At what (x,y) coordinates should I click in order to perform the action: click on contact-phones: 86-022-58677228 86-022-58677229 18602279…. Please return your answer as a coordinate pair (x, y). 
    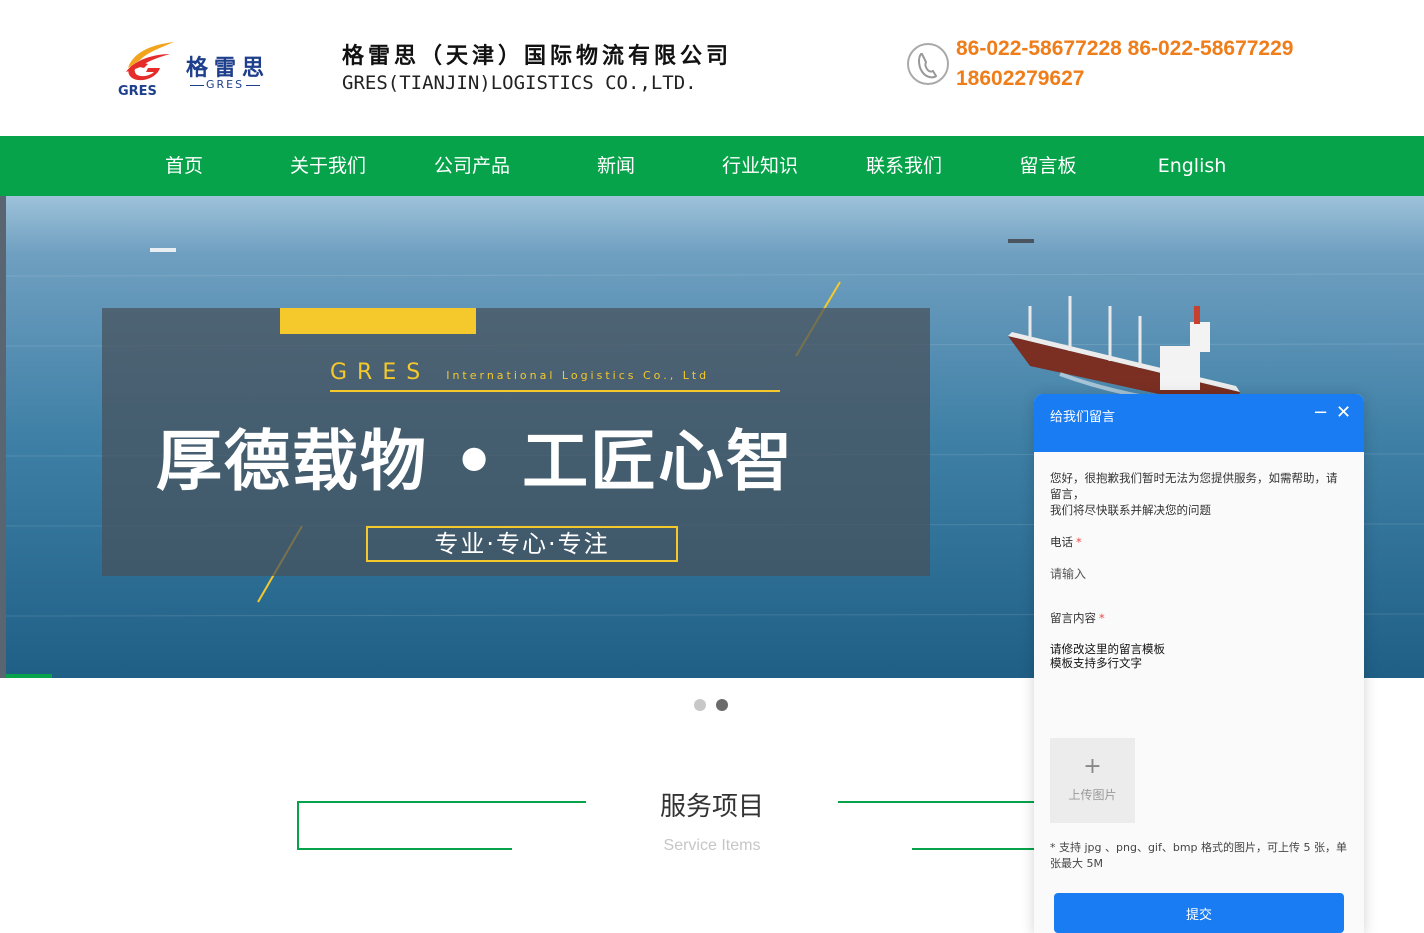
    Looking at the image, I should click on (1124, 64).